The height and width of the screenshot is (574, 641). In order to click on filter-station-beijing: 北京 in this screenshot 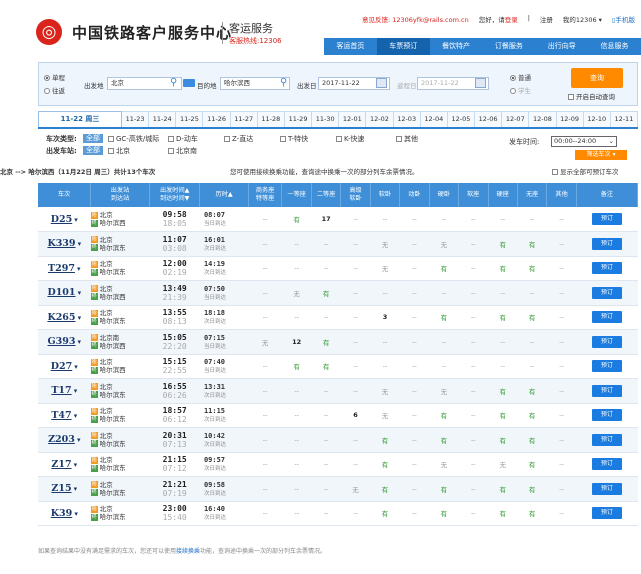, I will do `click(119, 151)`.